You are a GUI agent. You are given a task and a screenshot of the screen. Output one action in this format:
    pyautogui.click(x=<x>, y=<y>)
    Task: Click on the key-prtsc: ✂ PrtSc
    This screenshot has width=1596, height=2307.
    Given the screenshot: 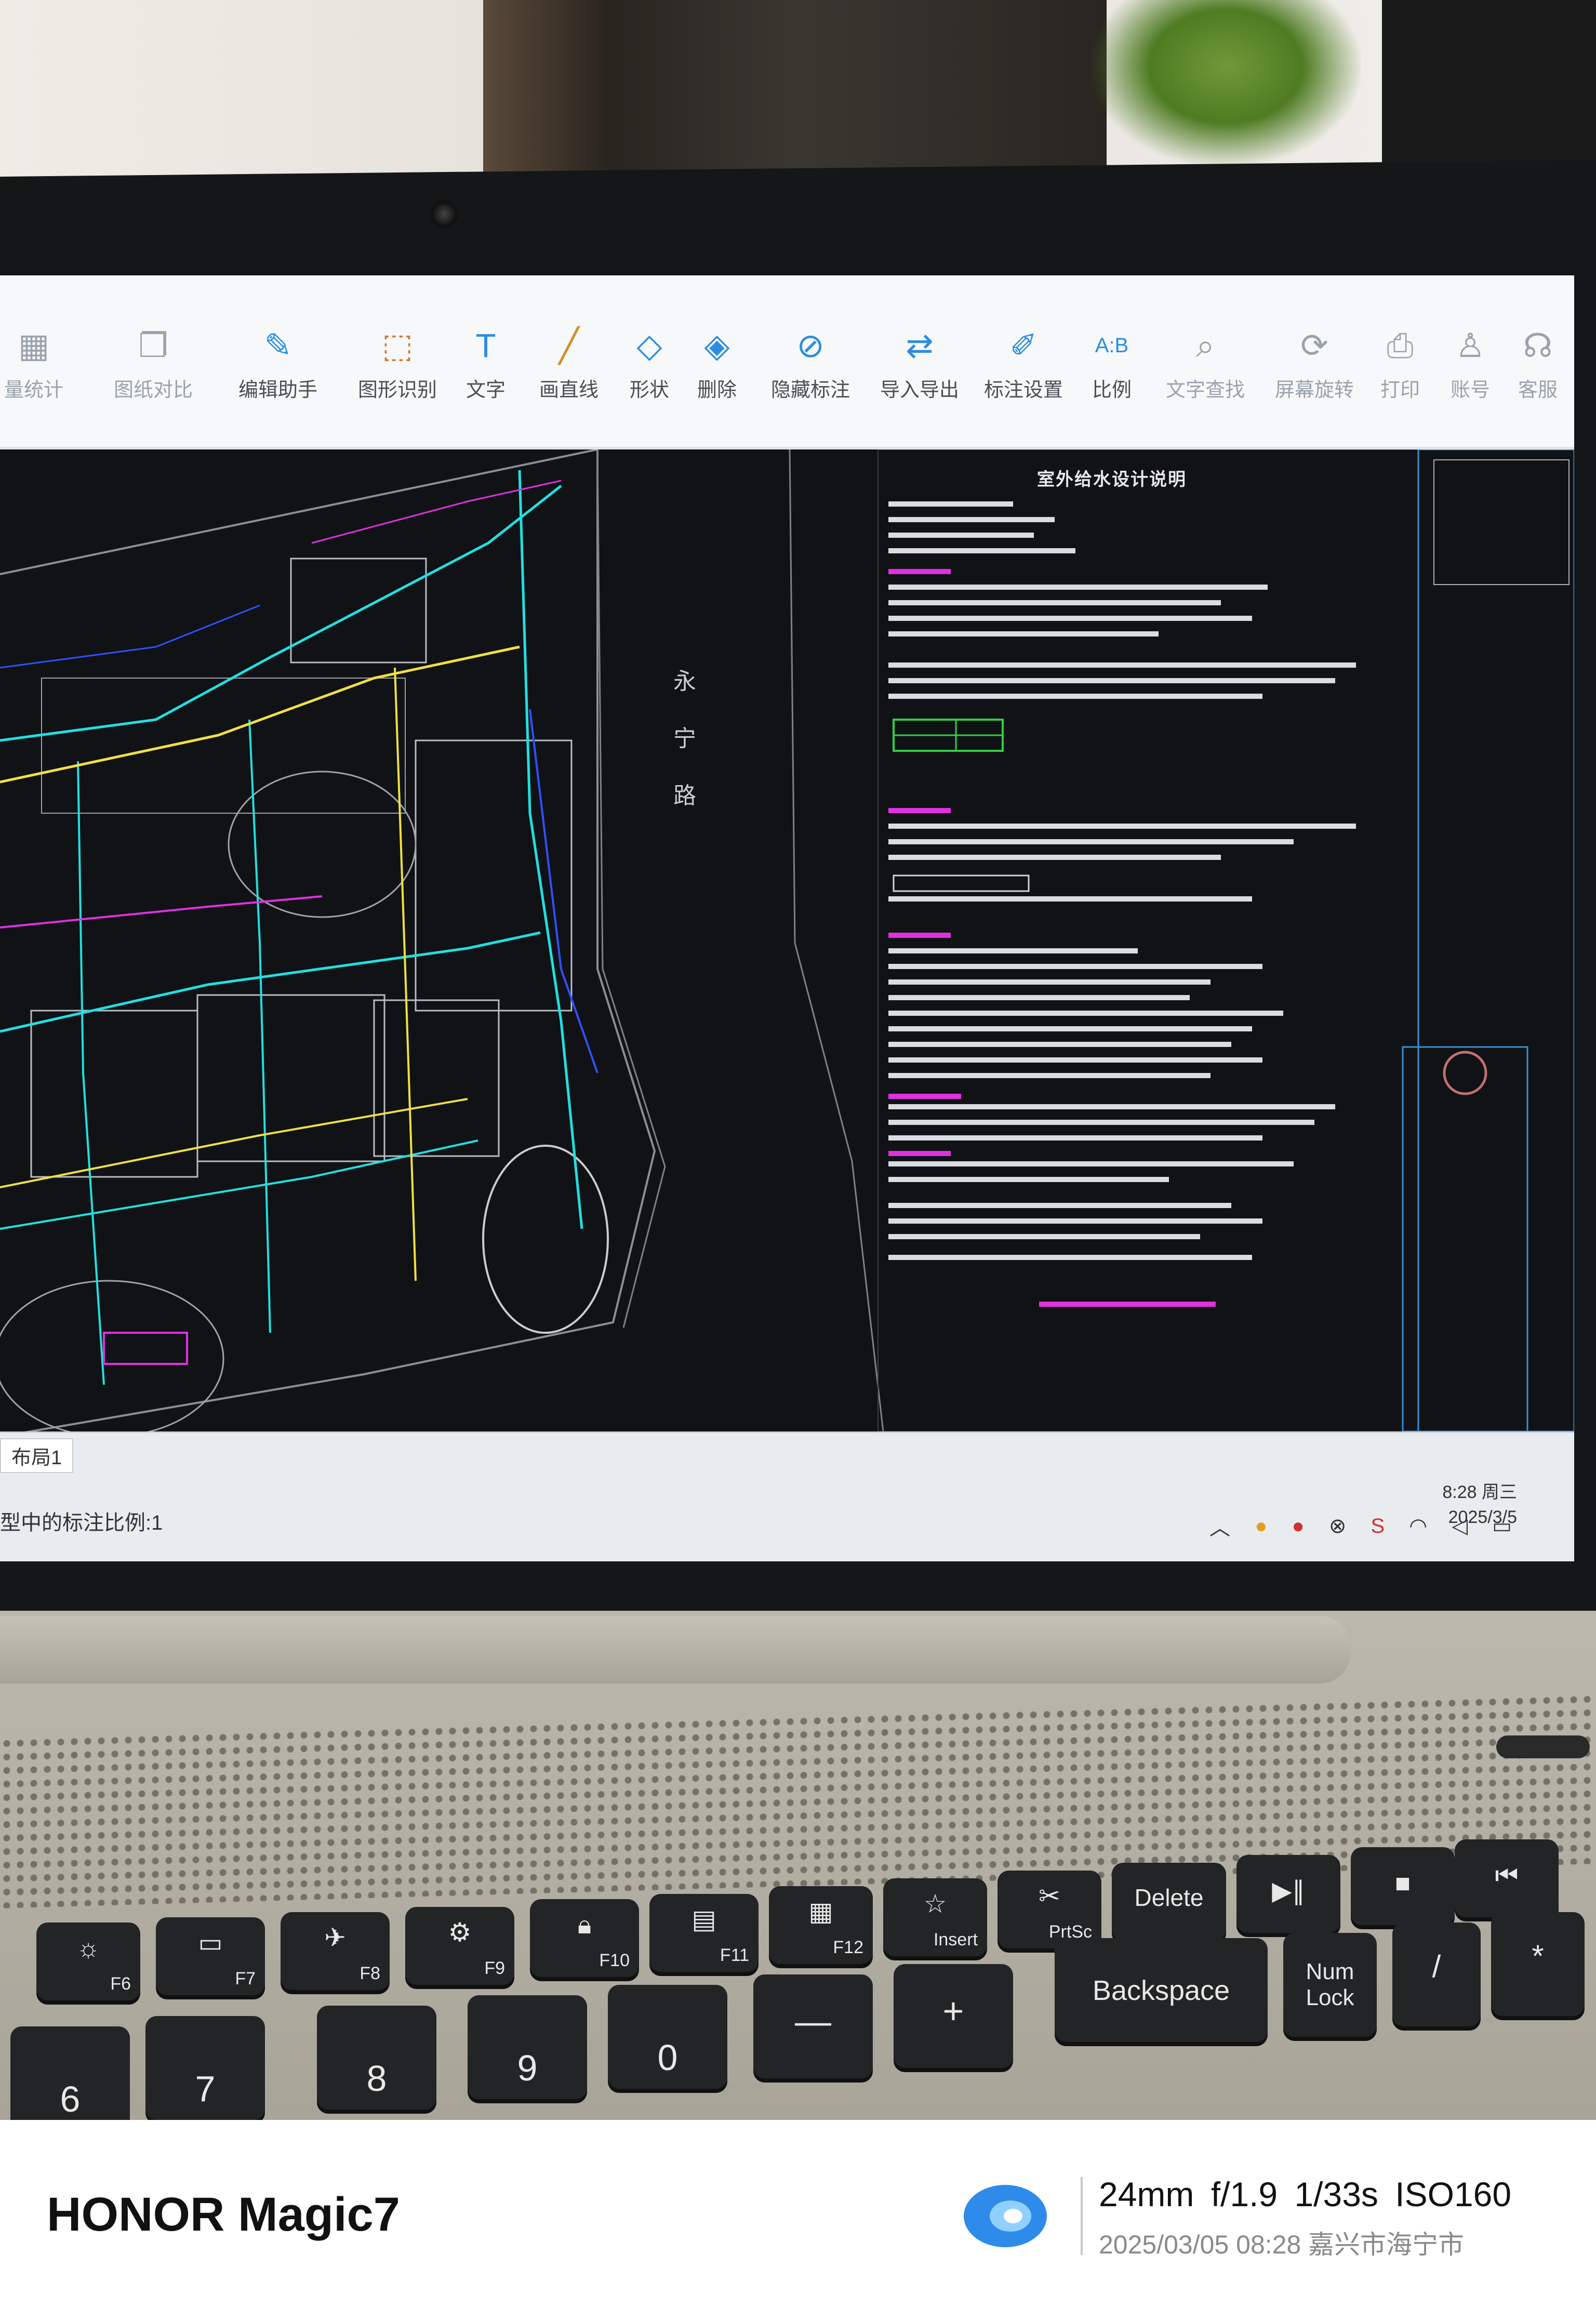 What is the action you would take?
    pyautogui.click(x=1049, y=1909)
    